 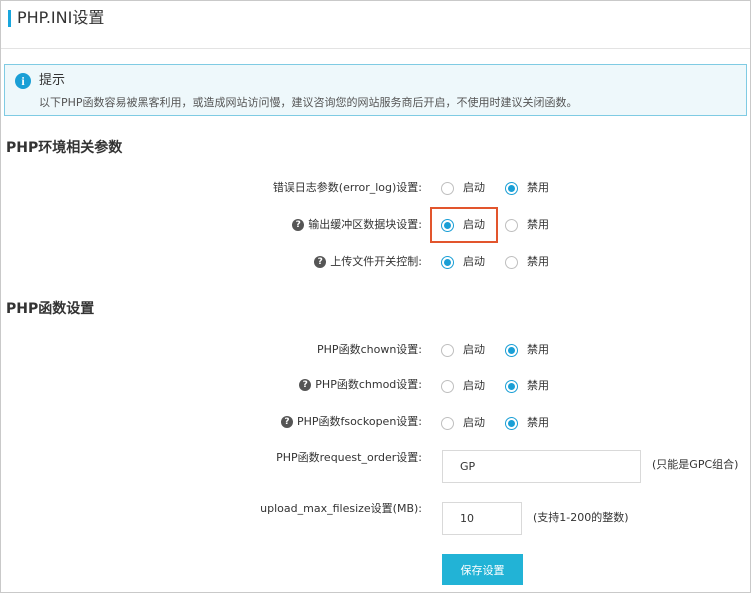 I want to click on request-order-input, so click(x=541, y=466).